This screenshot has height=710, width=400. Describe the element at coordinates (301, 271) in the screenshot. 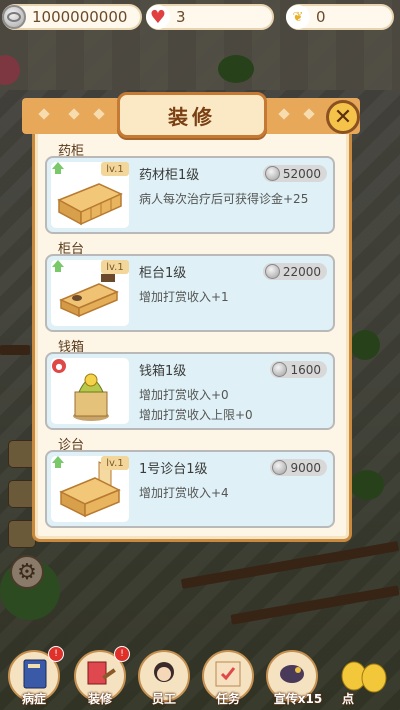

I see `price-value: 22000` at that location.